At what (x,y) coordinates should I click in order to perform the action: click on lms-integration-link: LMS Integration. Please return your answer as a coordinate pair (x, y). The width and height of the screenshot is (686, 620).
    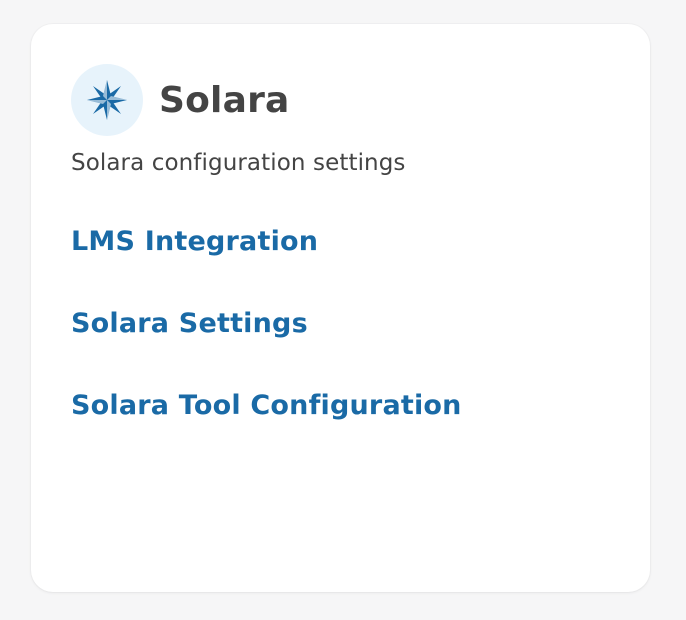
    Looking at the image, I should click on (266, 263).